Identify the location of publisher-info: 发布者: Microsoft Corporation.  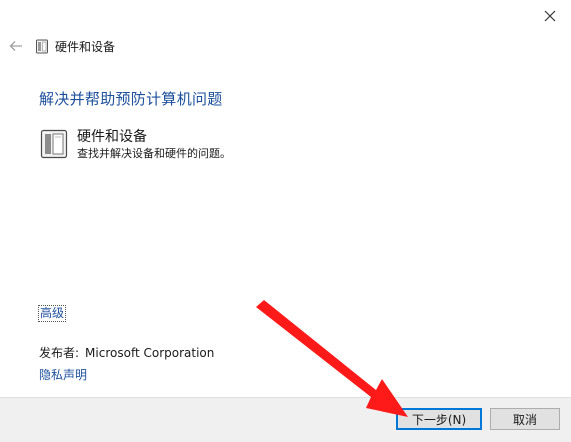
(126, 352).